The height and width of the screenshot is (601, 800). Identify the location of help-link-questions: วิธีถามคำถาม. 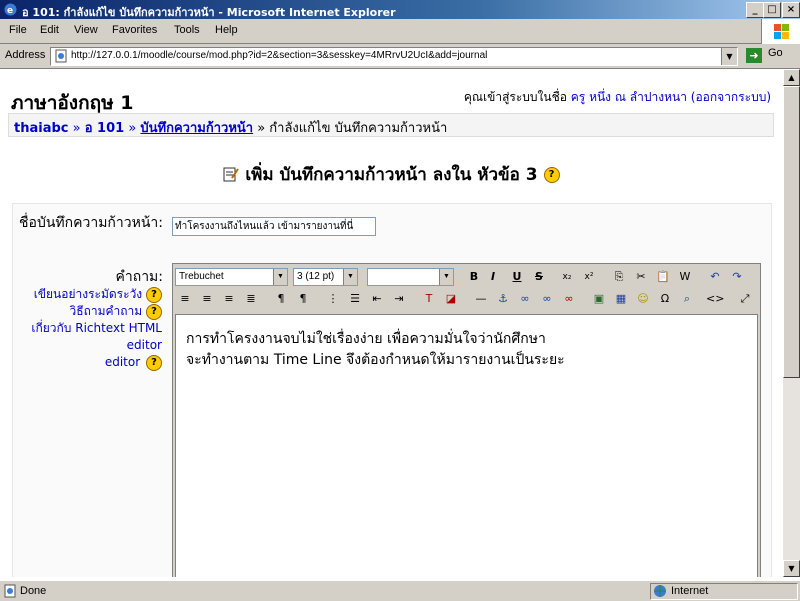
(106, 311).